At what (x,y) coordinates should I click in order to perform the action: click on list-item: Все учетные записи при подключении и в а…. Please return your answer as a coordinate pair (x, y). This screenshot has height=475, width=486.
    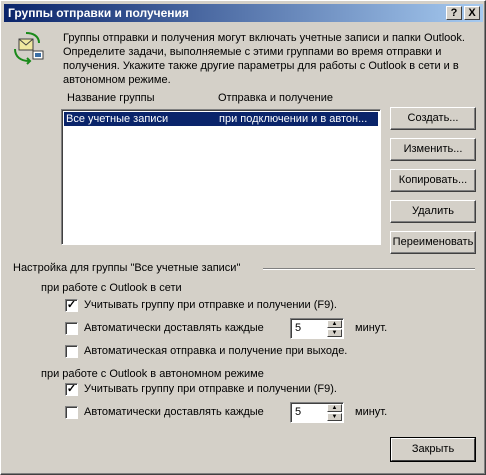
    Looking at the image, I should click on (221, 119).